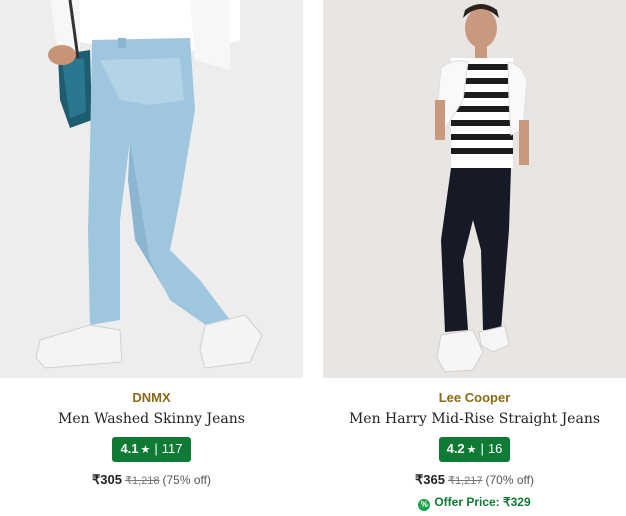 This screenshot has width=626, height=516. I want to click on rating-value: 4.2, so click(455, 448).